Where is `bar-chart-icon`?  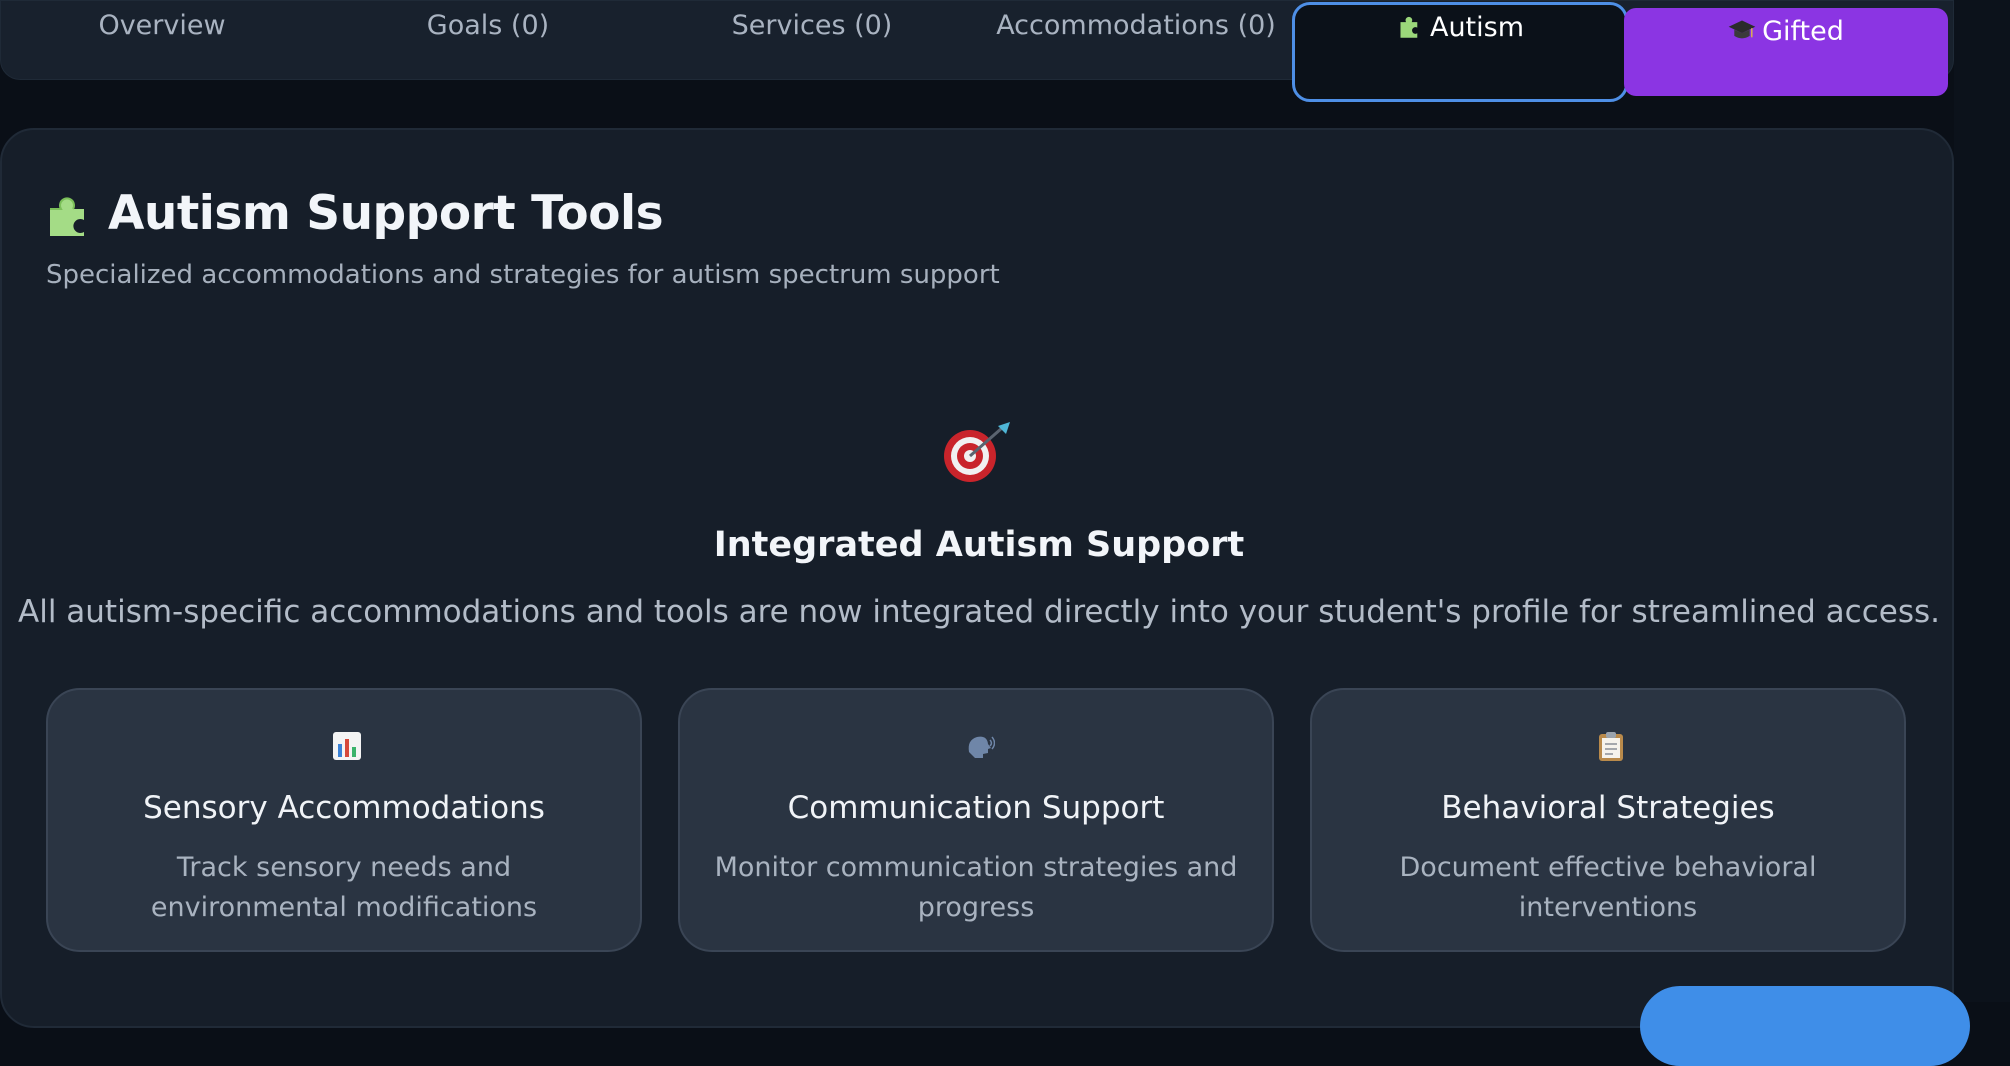 bar-chart-icon is located at coordinates (347, 746).